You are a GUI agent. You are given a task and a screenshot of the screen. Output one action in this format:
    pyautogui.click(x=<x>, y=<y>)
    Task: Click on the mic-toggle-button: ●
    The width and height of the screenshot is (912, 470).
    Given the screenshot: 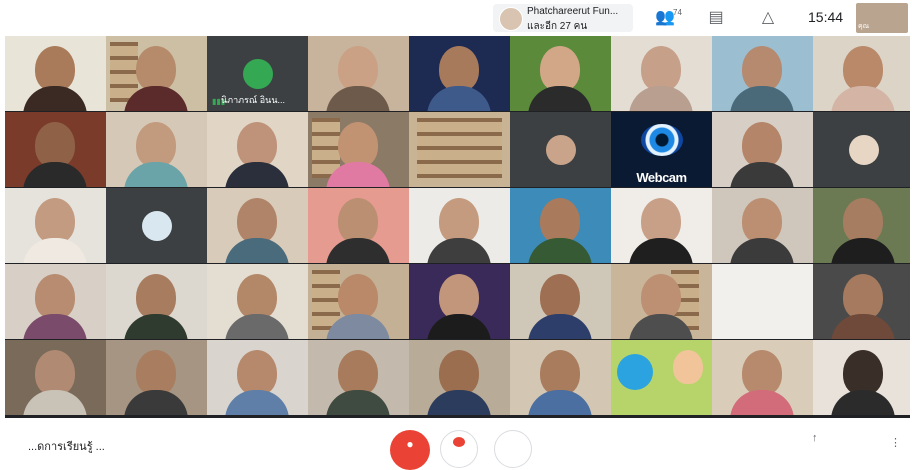 What is the action you would take?
    pyautogui.click(x=410, y=450)
    